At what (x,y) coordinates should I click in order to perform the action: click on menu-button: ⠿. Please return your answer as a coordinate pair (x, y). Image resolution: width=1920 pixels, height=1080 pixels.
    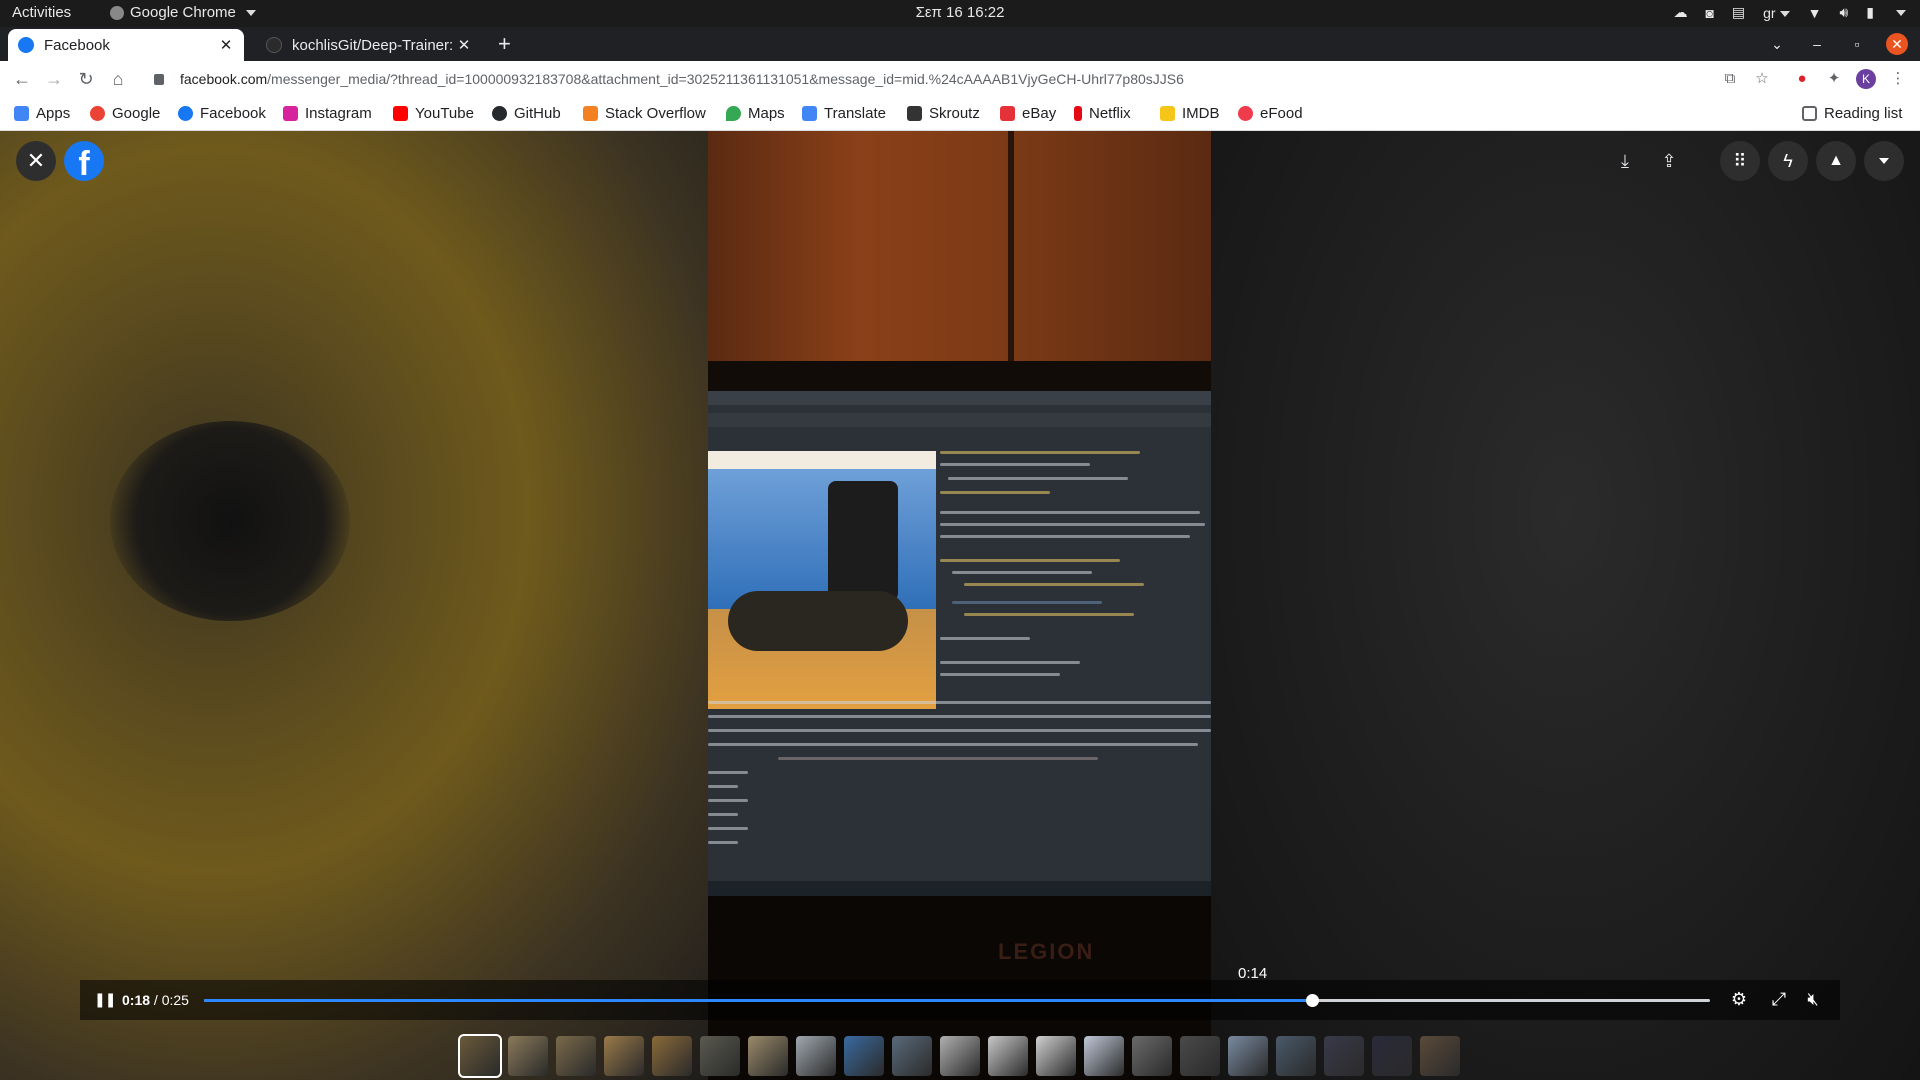
    Looking at the image, I should click on (1740, 161).